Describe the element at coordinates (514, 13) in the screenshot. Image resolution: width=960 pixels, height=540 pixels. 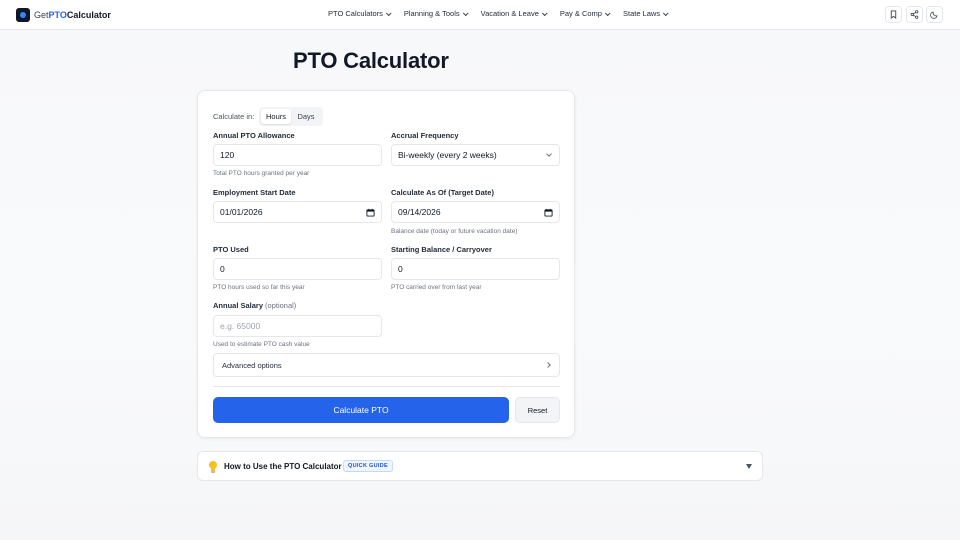
I see `nav-vacation-leave: Vacation & Leave` at that location.